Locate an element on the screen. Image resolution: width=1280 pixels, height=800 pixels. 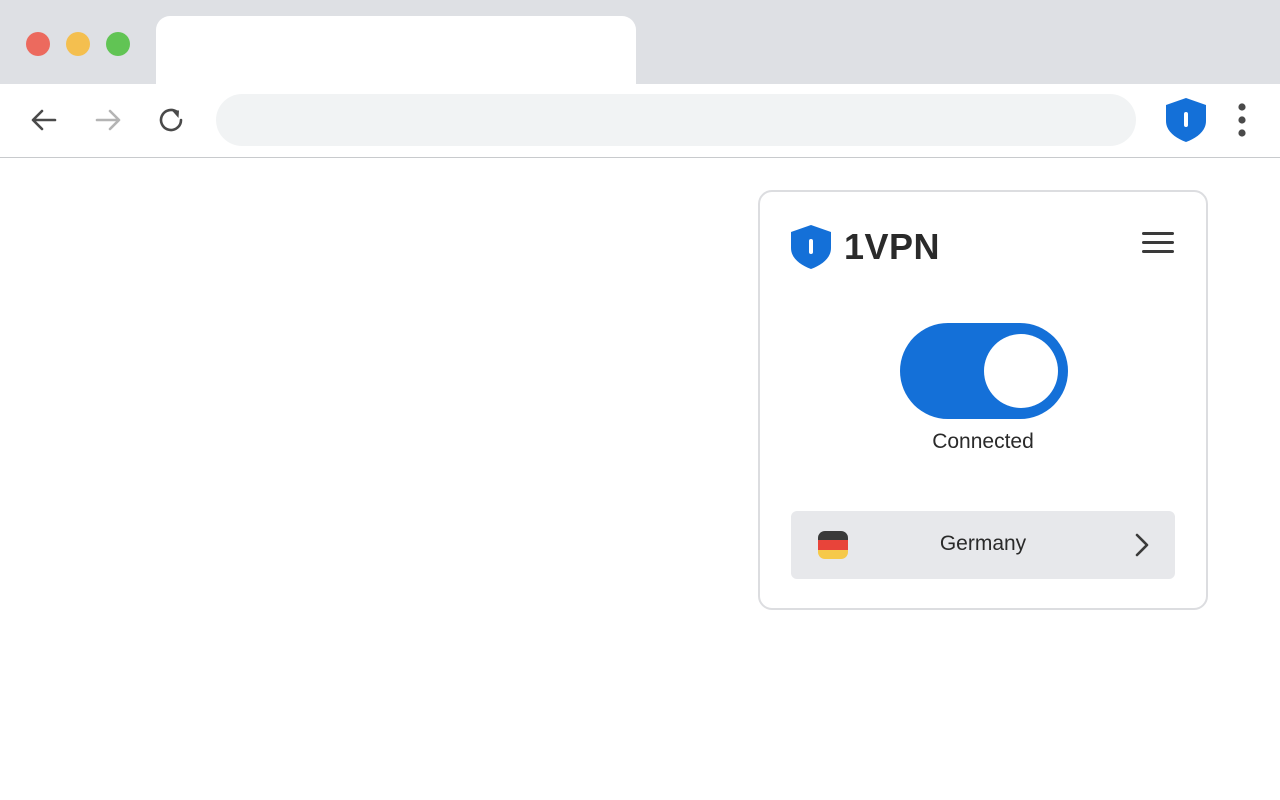
browser-toolbar is located at coordinates (640, 121).